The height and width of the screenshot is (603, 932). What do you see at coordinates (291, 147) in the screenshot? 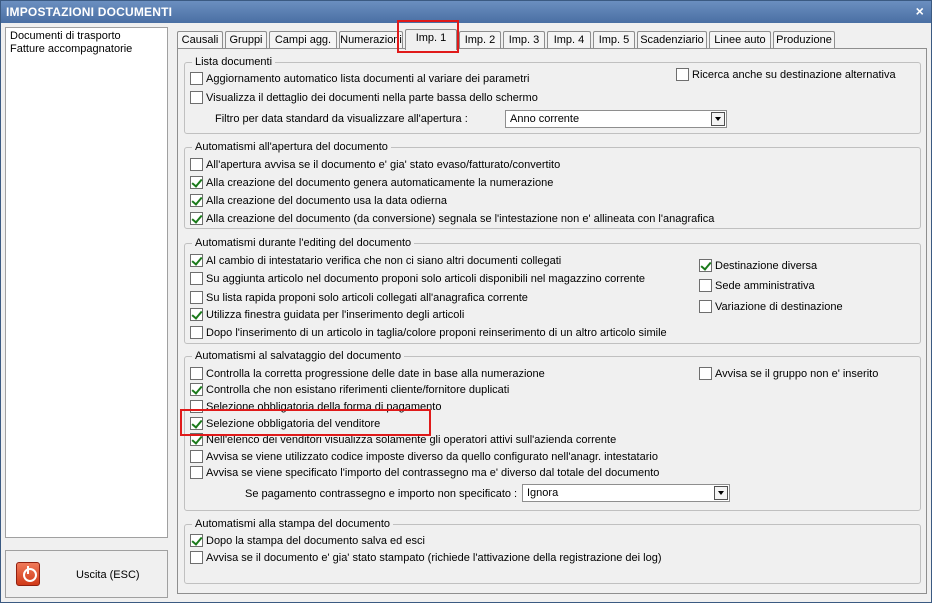
I see `group-title: Automatismi all'apertura del documento` at bounding box center [291, 147].